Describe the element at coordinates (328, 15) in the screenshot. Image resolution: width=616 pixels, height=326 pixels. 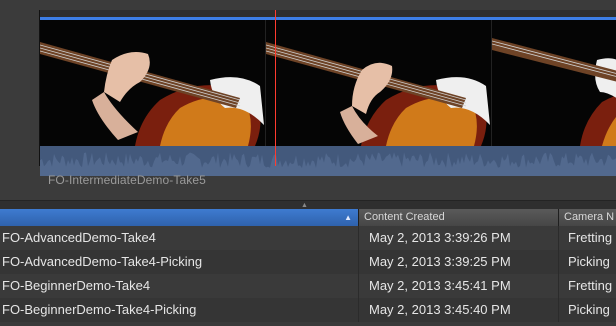
I see `clip-range-bar` at that location.